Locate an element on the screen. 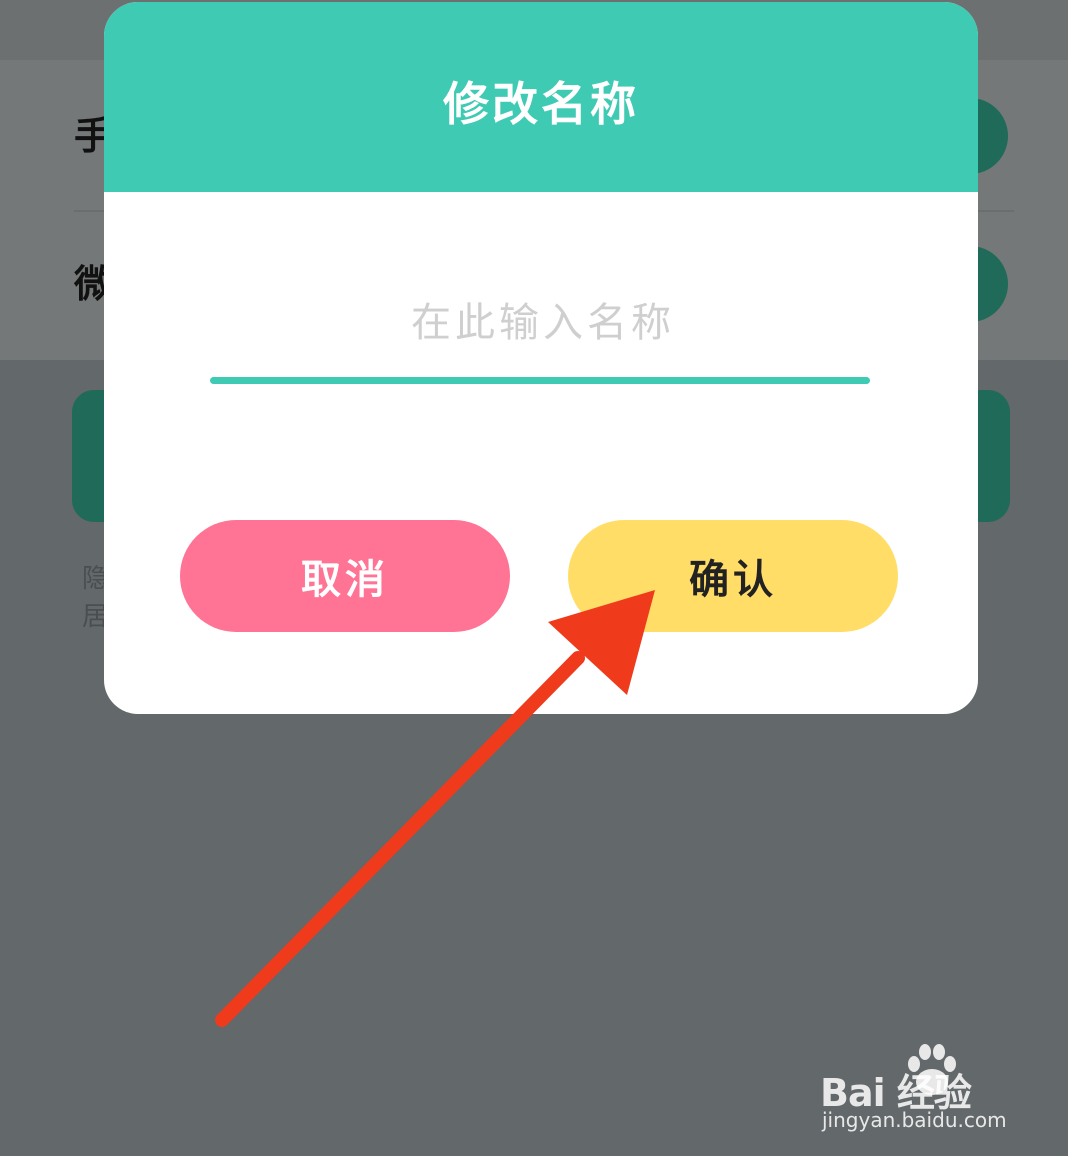 This screenshot has height=1156, width=1068. dialog-title: 修改名称 is located at coordinates (541, 104).